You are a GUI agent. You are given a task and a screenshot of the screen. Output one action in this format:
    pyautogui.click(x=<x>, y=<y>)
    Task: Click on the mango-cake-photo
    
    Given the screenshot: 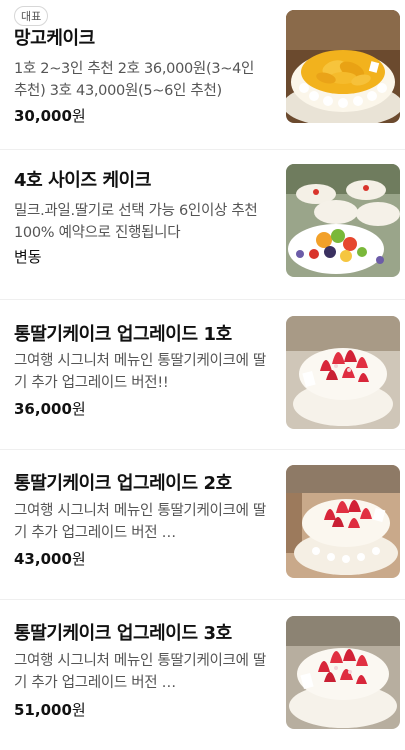 What is the action you would take?
    pyautogui.click(x=343, y=66)
    